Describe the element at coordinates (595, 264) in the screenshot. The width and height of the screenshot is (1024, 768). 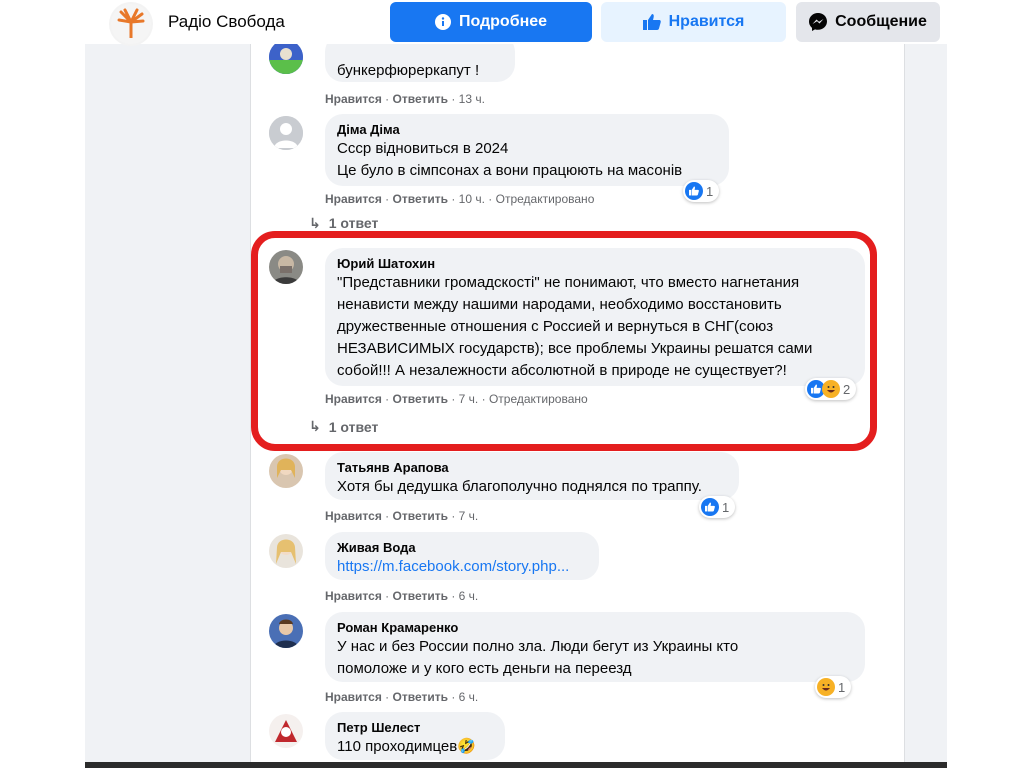
I see `comment-author: Юрий Шатохин` at that location.